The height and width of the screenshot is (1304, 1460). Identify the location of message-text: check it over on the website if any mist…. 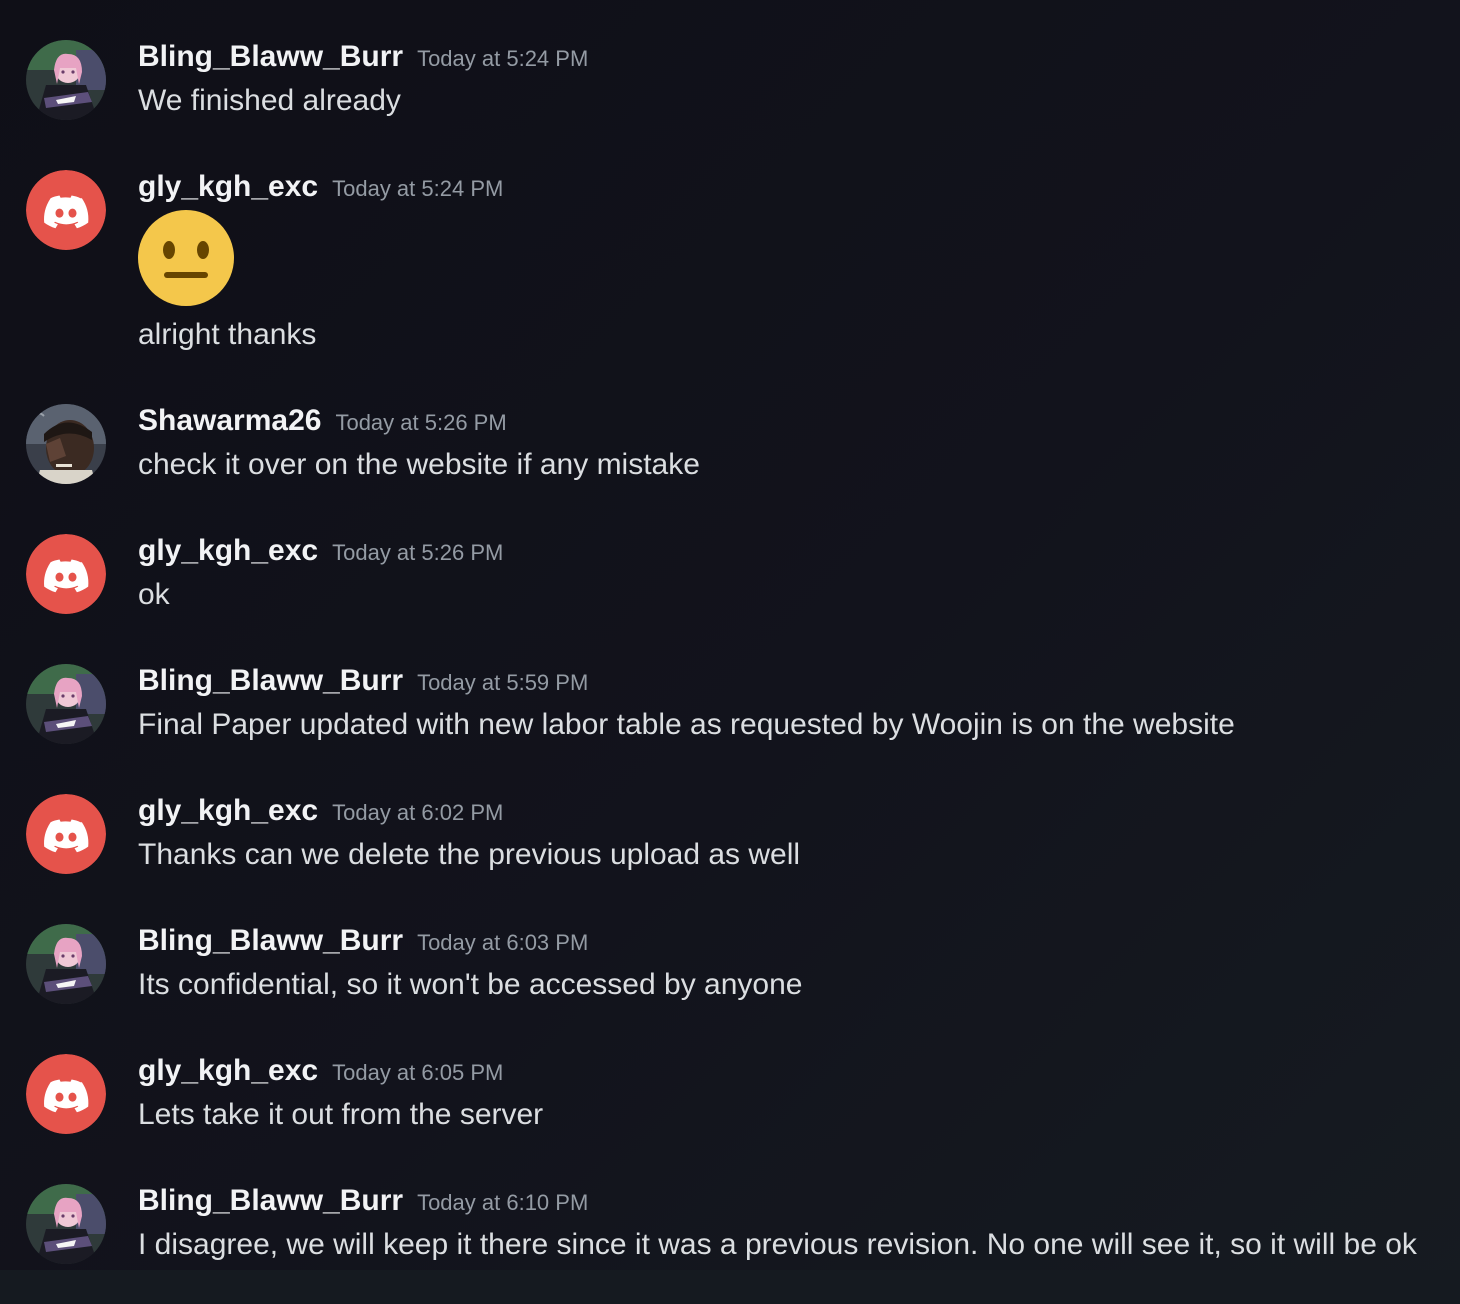
(419, 464).